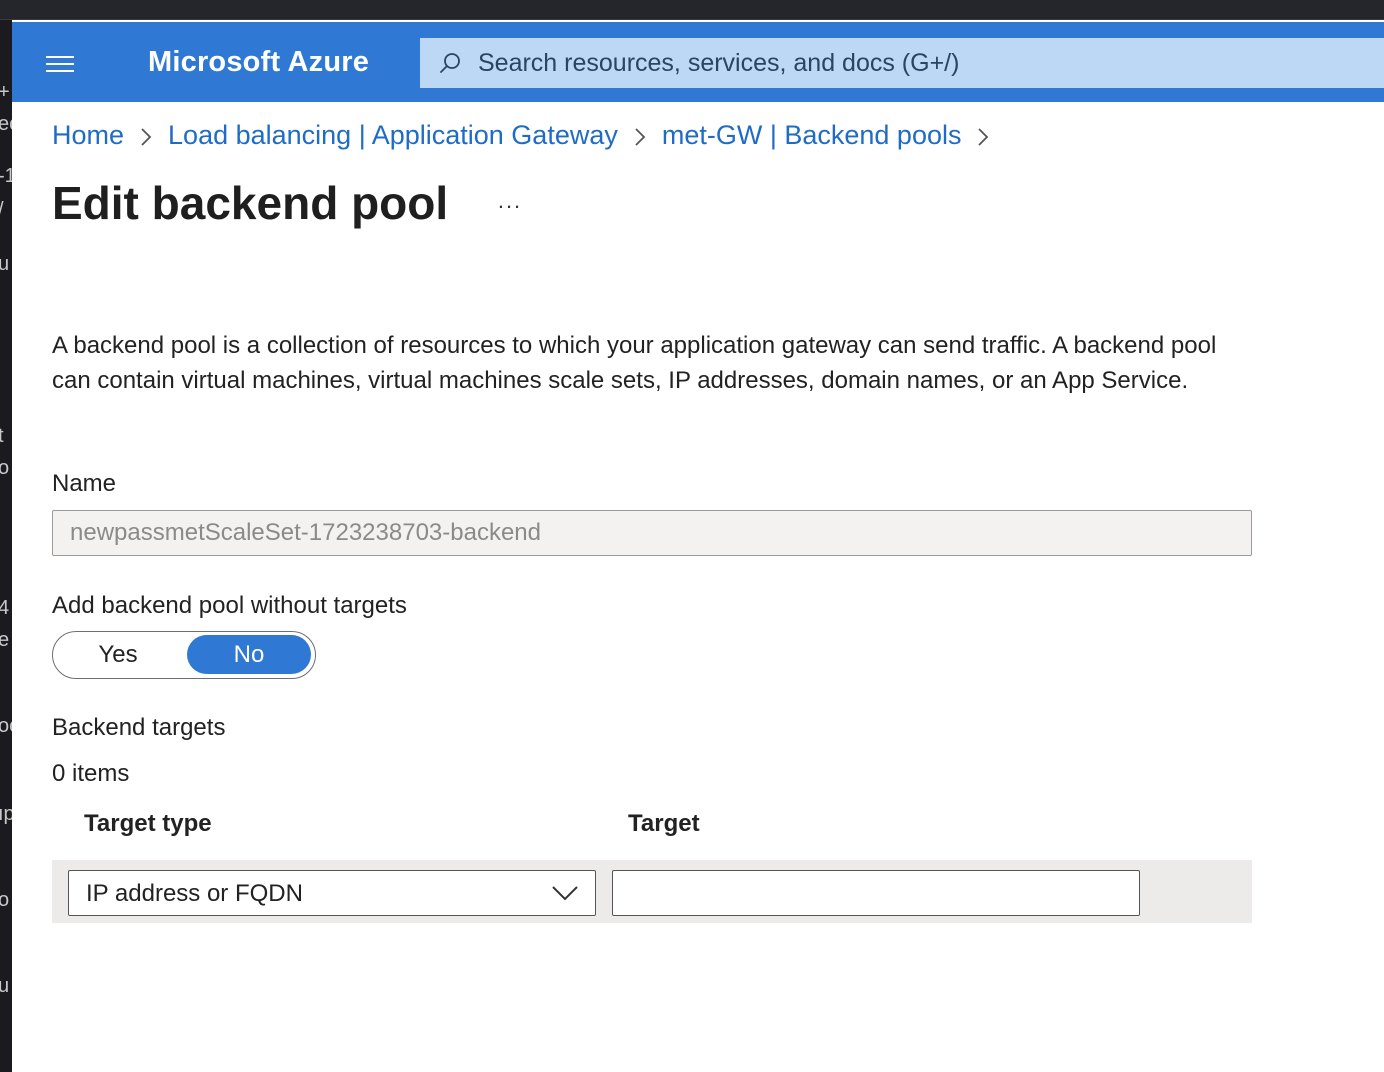 Image resolution: width=1384 pixels, height=1072 pixels. What do you see at coordinates (139, 727) in the screenshot?
I see `backend-targets-label: Backend targets` at bounding box center [139, 727].